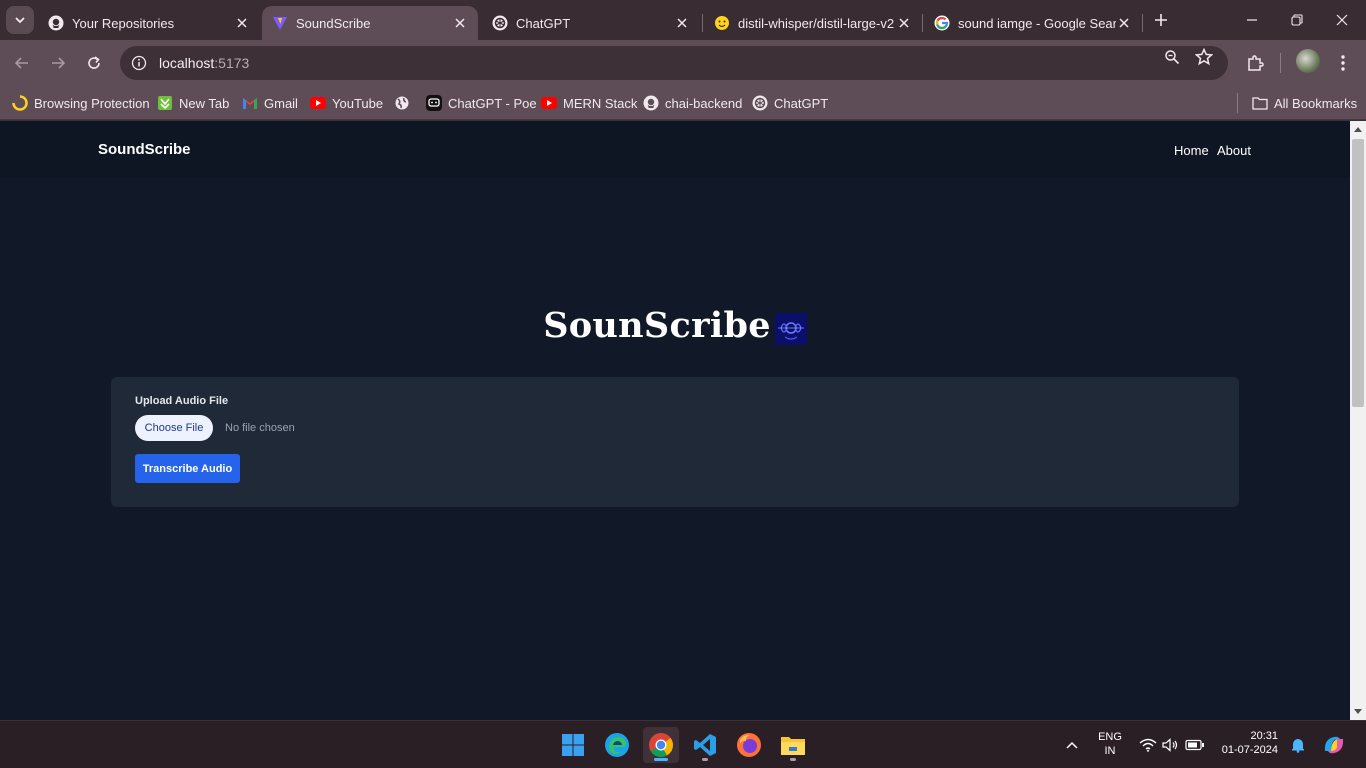 This screenshot has height=768, width=1366. I want to click on reload-icon, so click(94, 62).